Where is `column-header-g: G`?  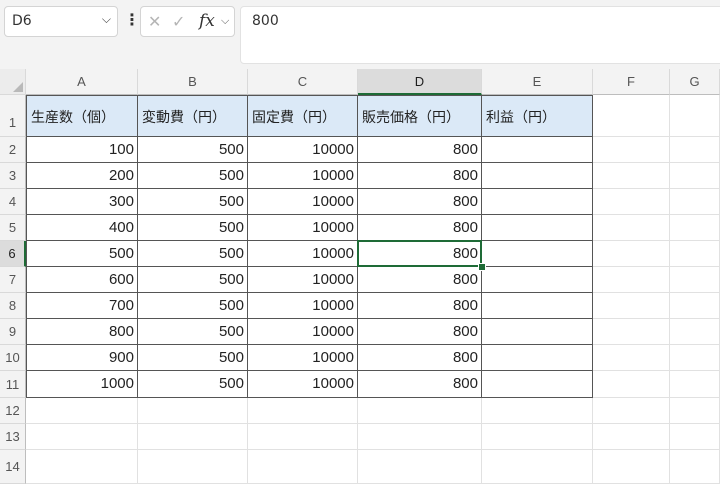 column-header-g: G is located at coordinates (695, 82).